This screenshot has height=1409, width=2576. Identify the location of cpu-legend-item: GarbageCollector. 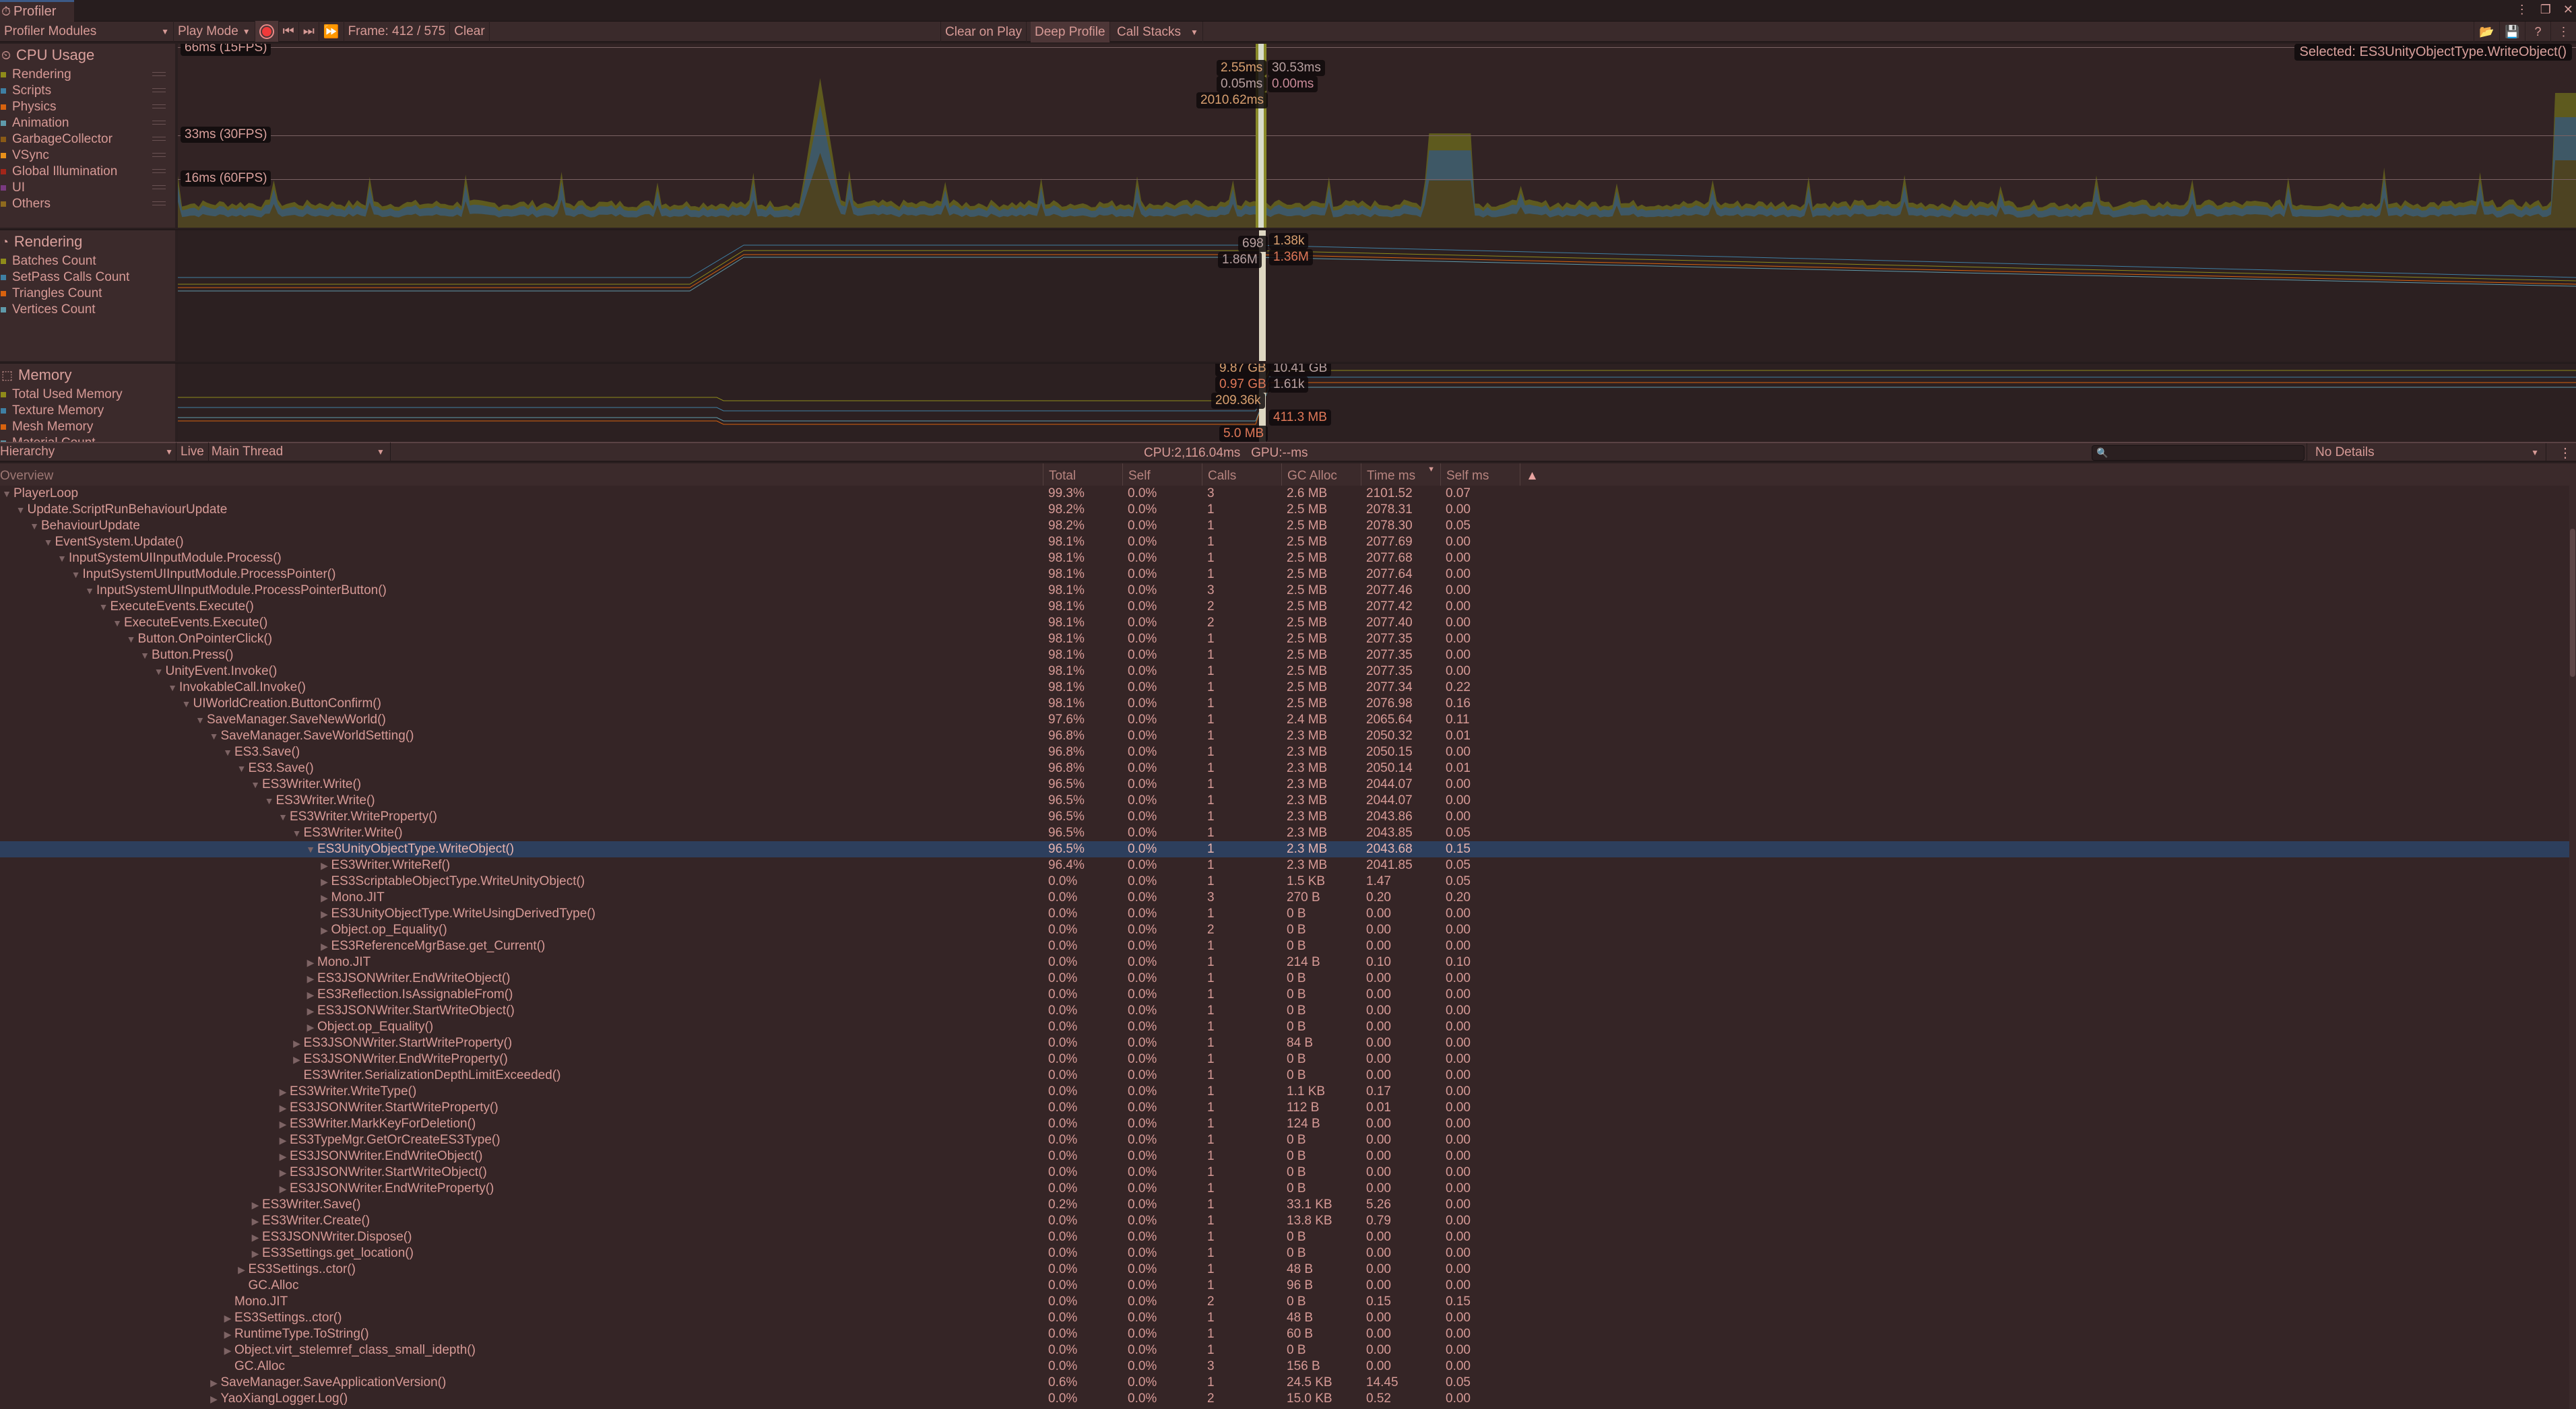
(88, 139).